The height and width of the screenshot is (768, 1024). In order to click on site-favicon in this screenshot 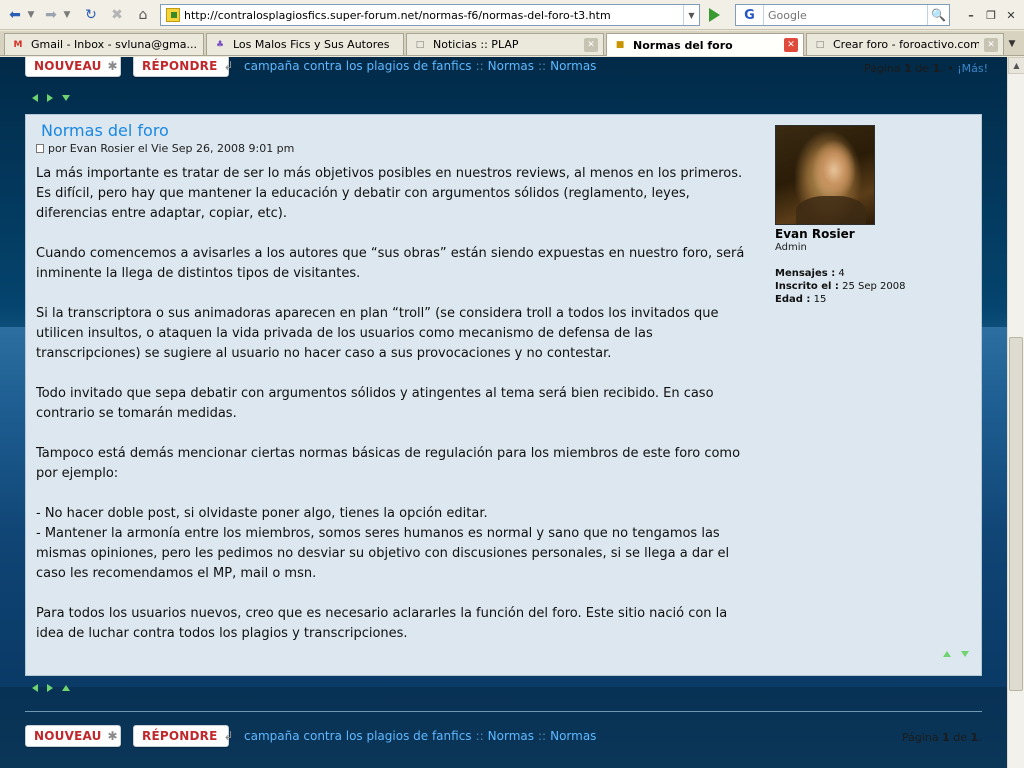, I will do `click(173, 15)`.